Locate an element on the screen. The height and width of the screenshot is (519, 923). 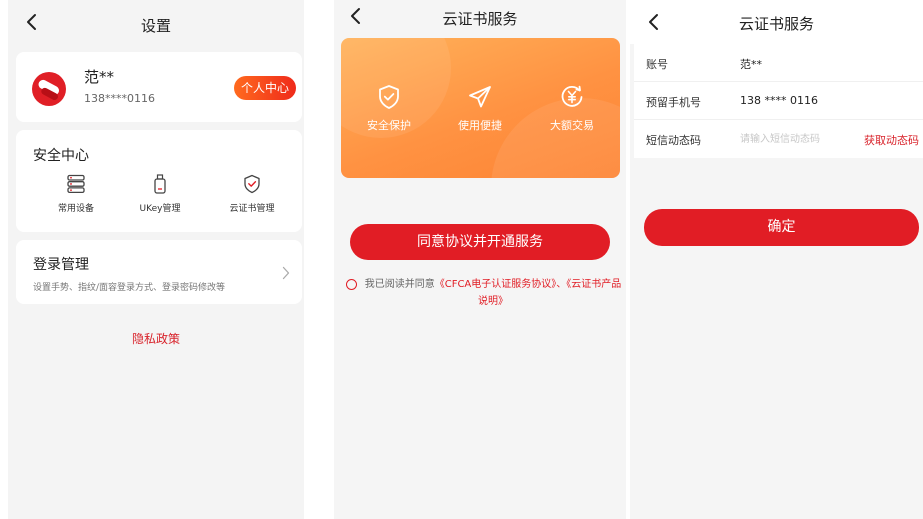
agreement-radio is located at coordinates (351, 284).